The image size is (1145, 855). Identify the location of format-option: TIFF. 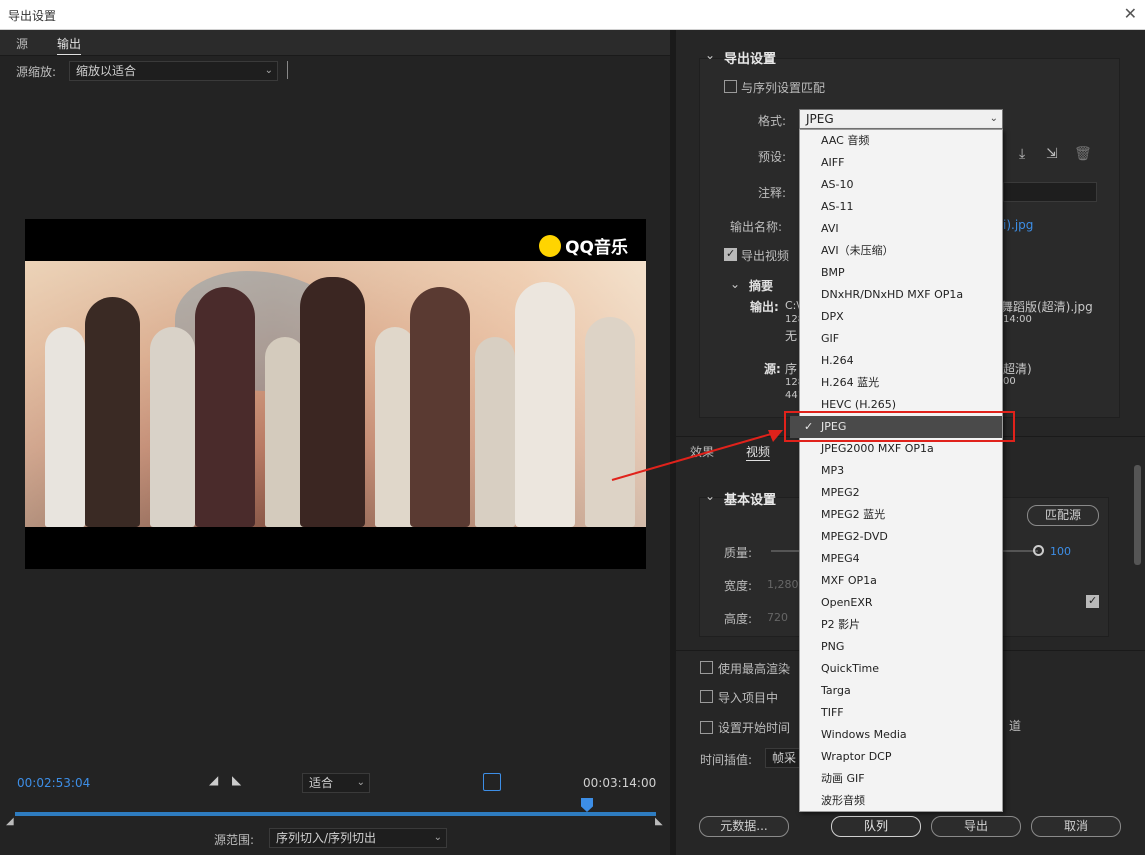
(901, 713).